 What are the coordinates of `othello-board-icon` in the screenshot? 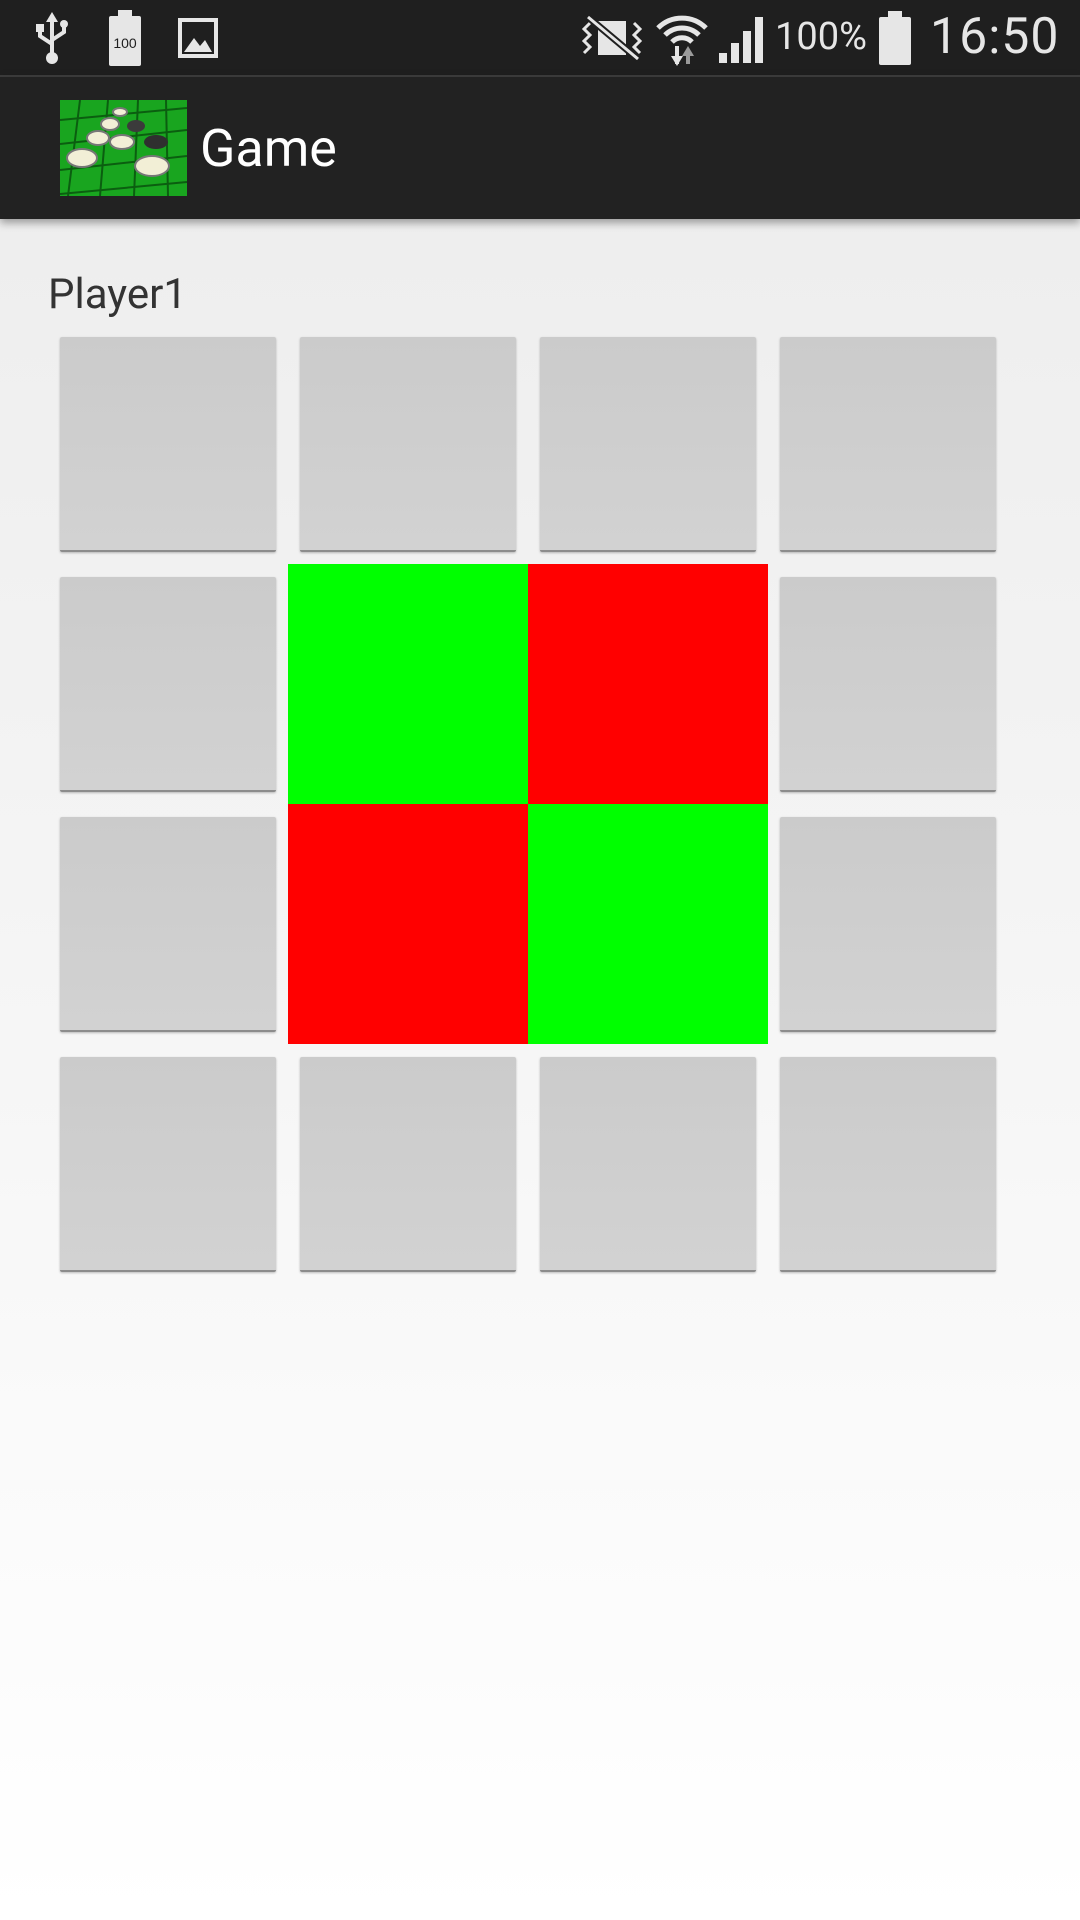 It's located at (123, 148).